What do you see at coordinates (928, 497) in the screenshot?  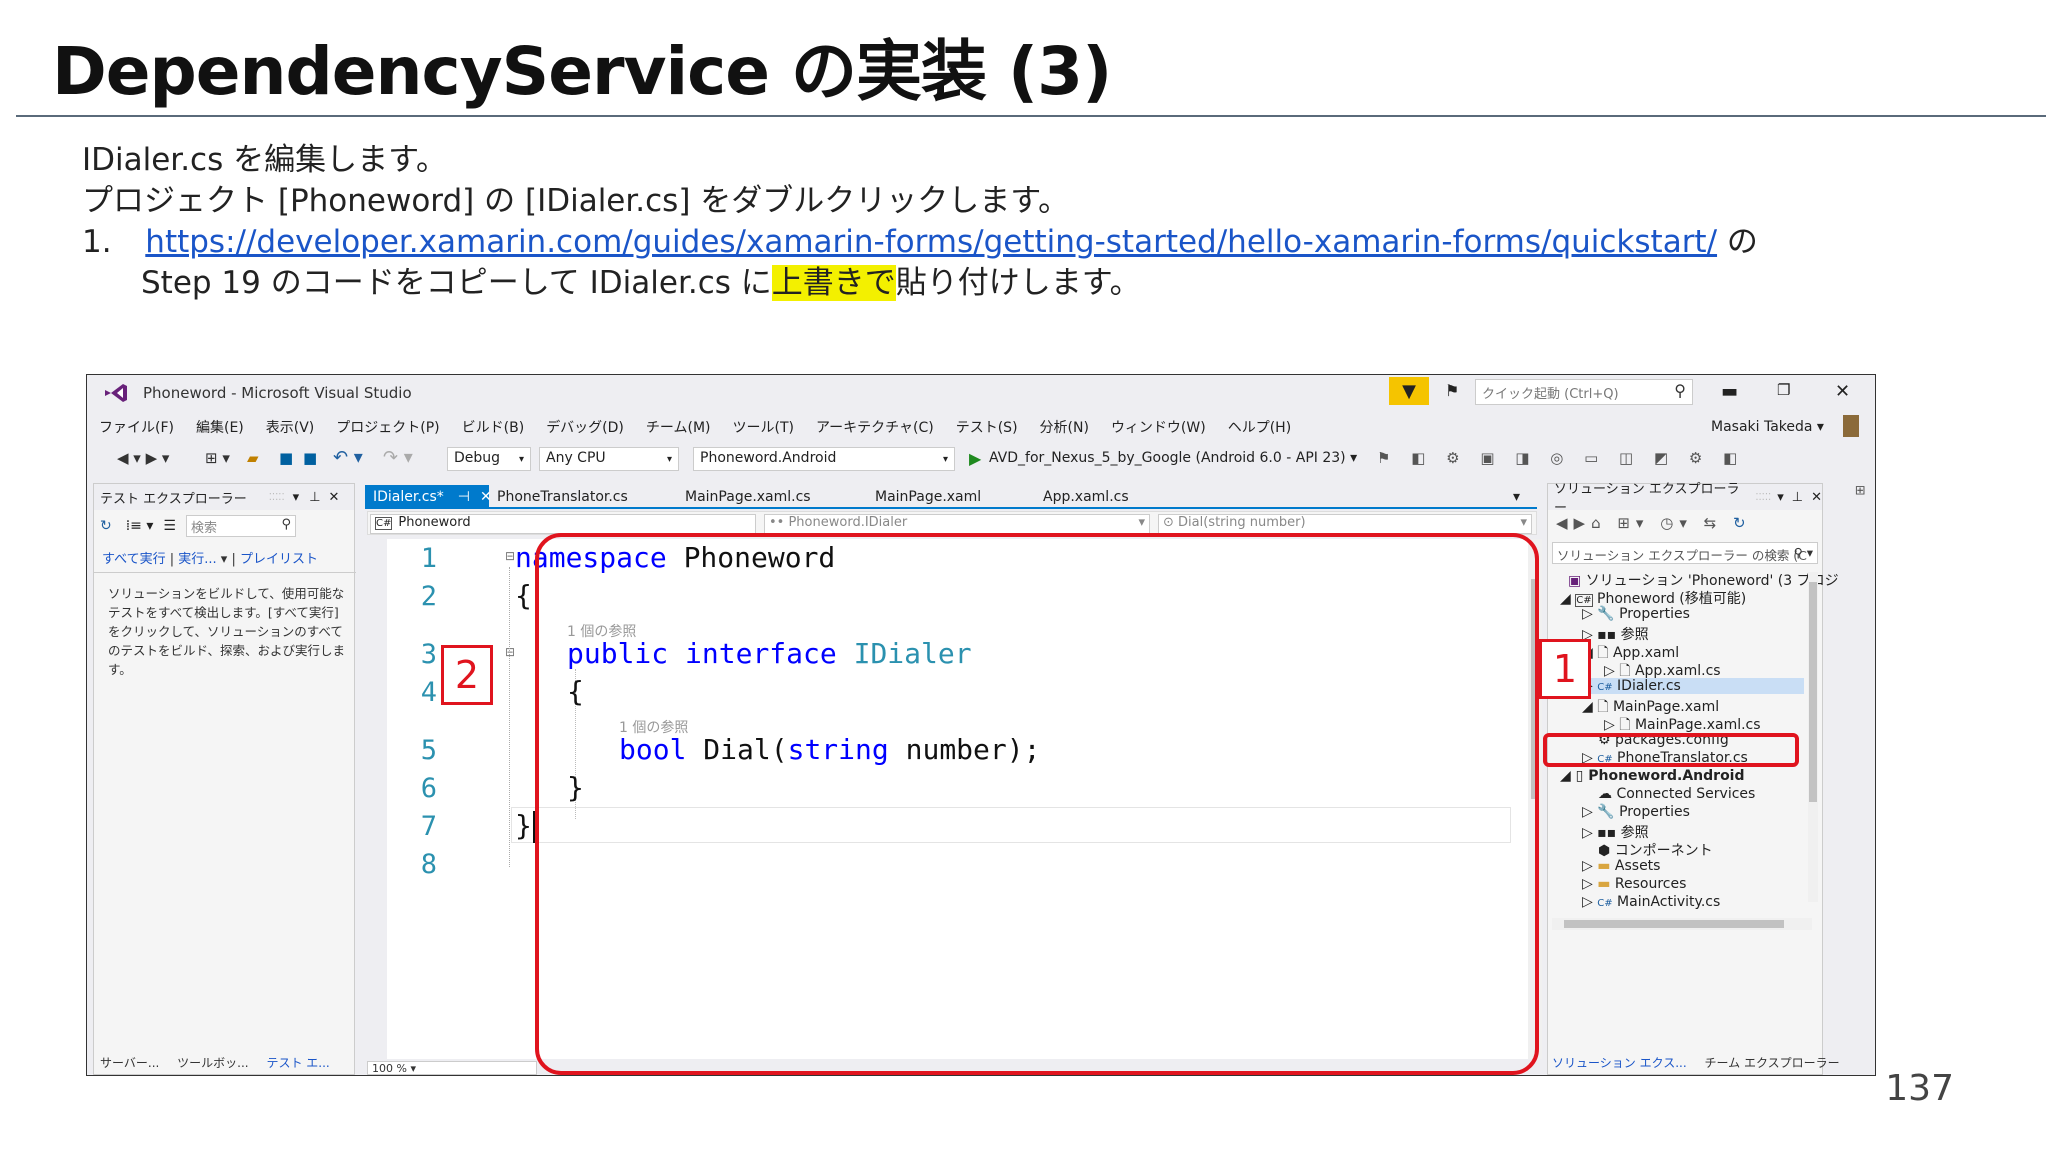 I see `tab-mainpage-xaml: MainPage.xaml` at bounding box center [928, 497].